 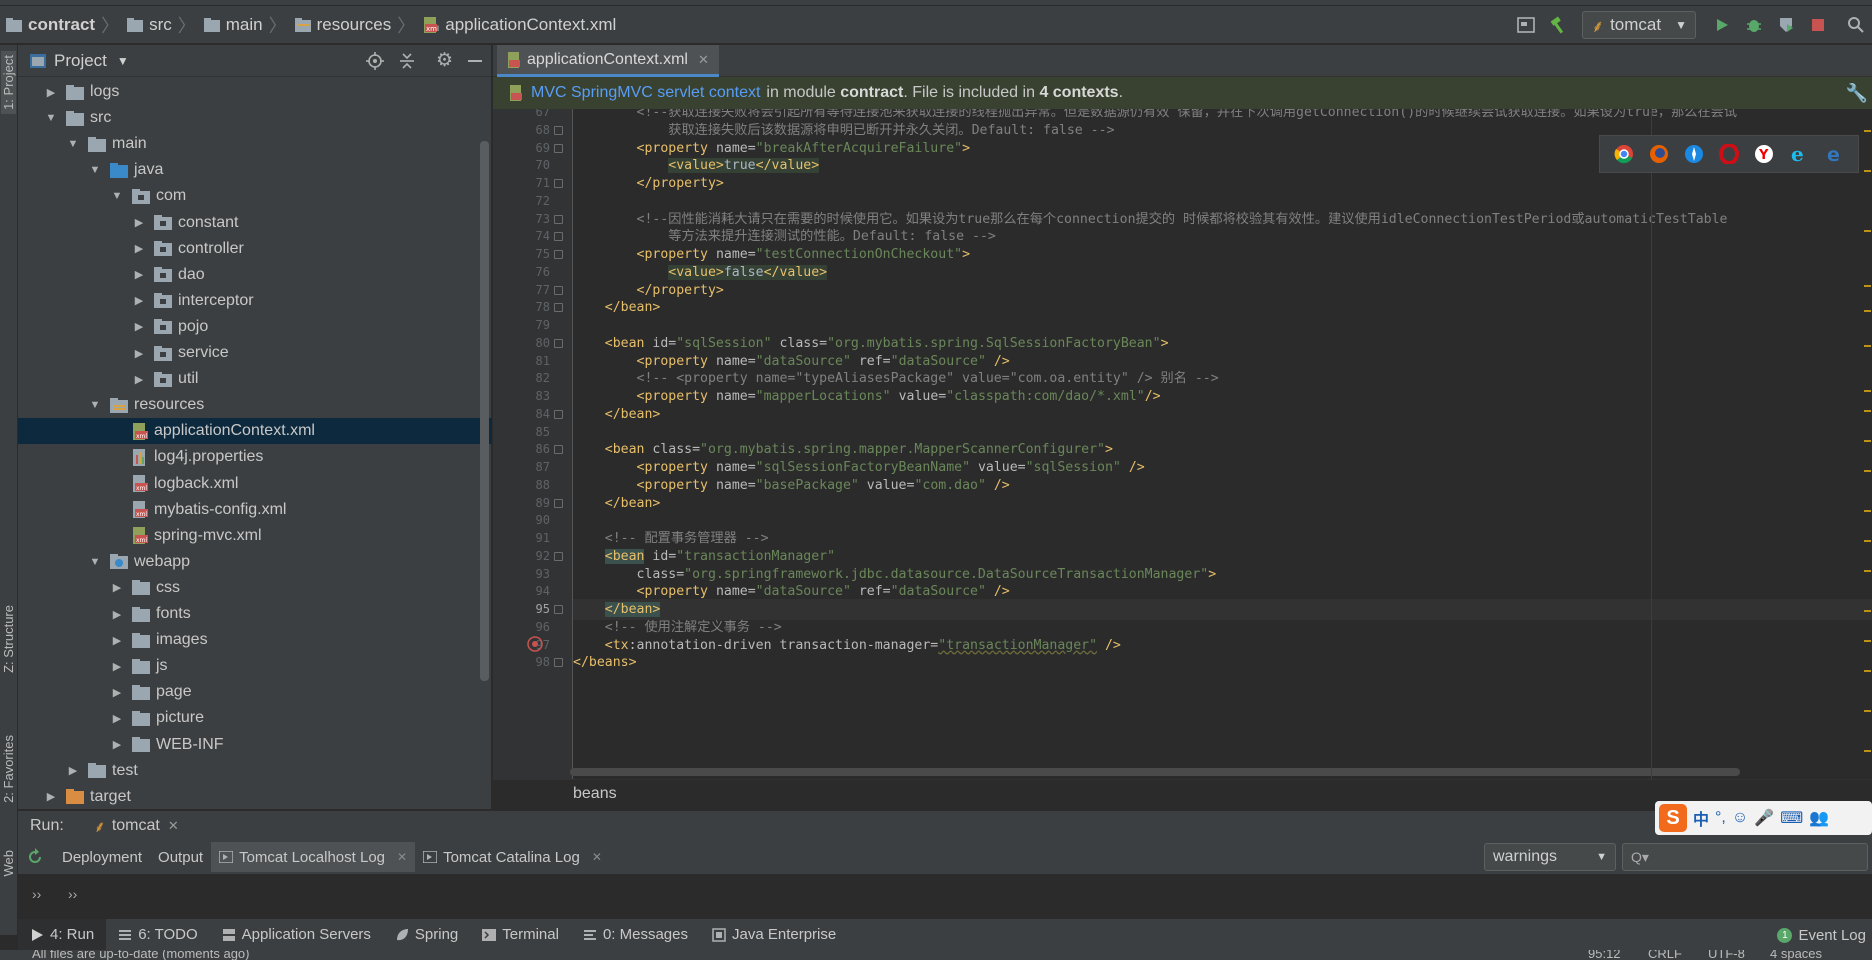 I want to click on line-number: 78, so click(x=530, y=307).